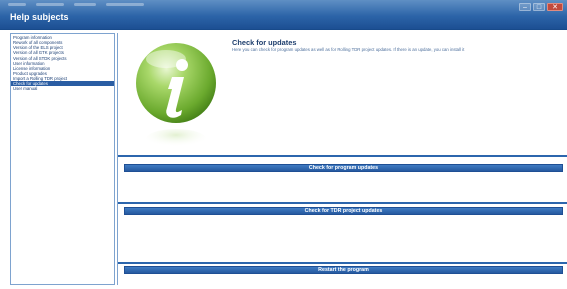 The image size is (567, 289). I want to click on info-icon, so click(176, 96).